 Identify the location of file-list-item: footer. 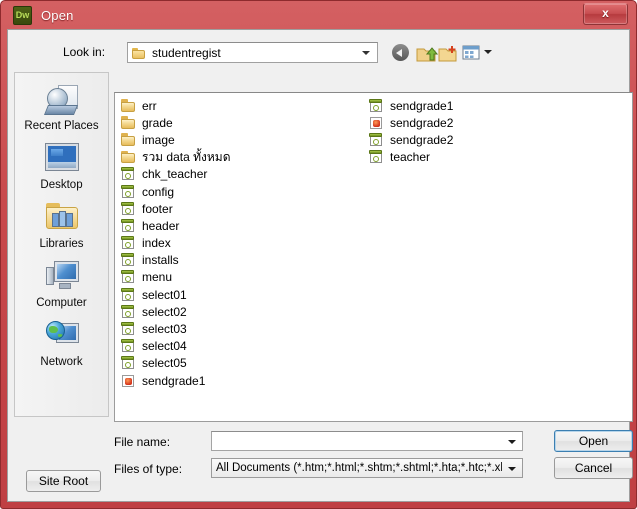
(243, 208).